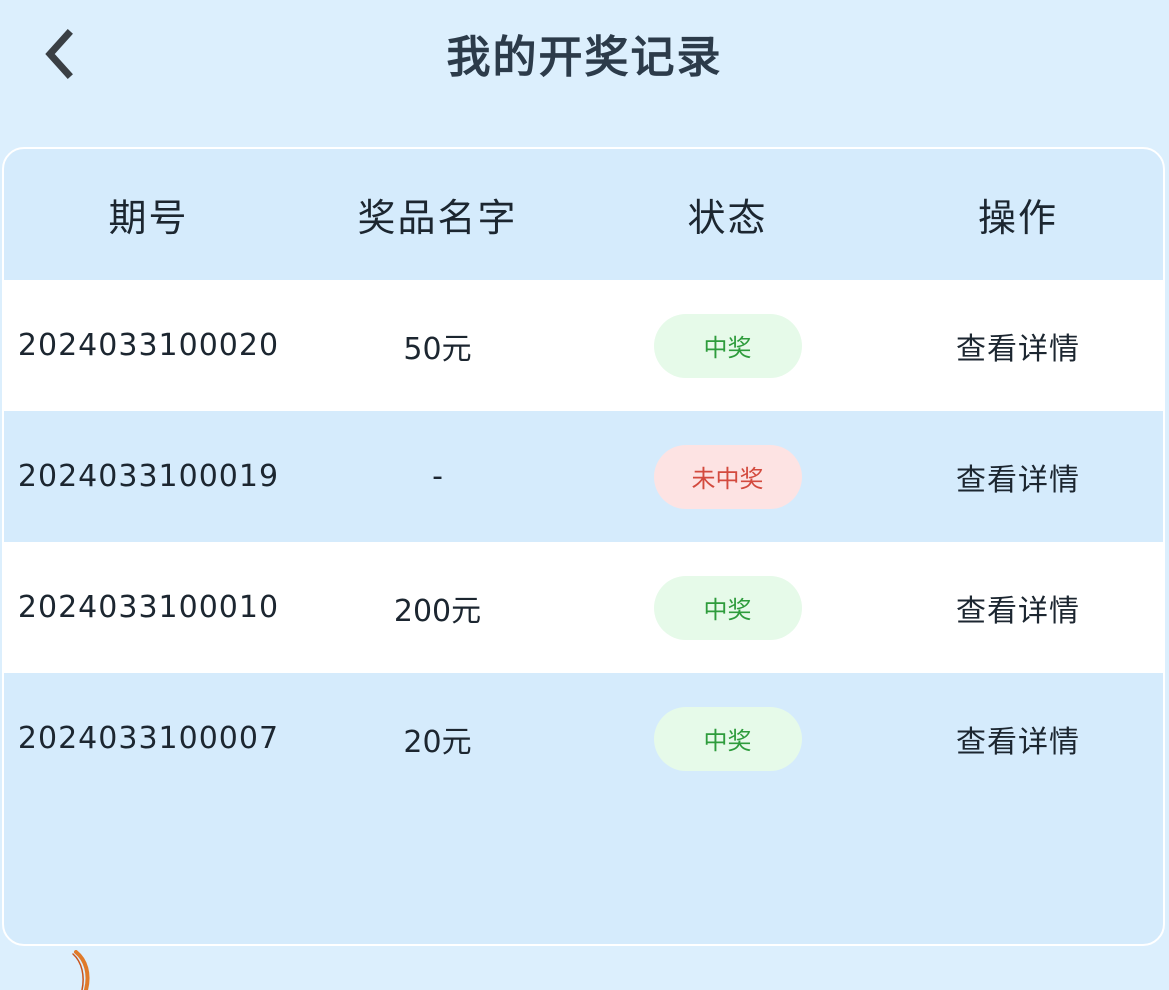 Image resolution: width=1169 pixels, height=990 pixels. I want to click on period-cell: 2024033100010, so click(148, 607).